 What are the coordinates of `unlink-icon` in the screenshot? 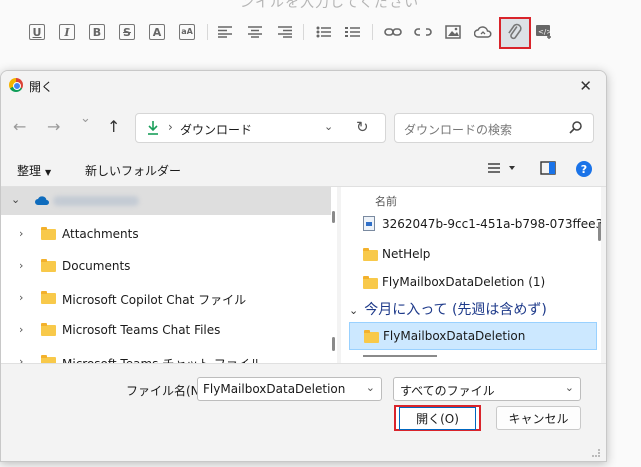 It's located at (423, 32).